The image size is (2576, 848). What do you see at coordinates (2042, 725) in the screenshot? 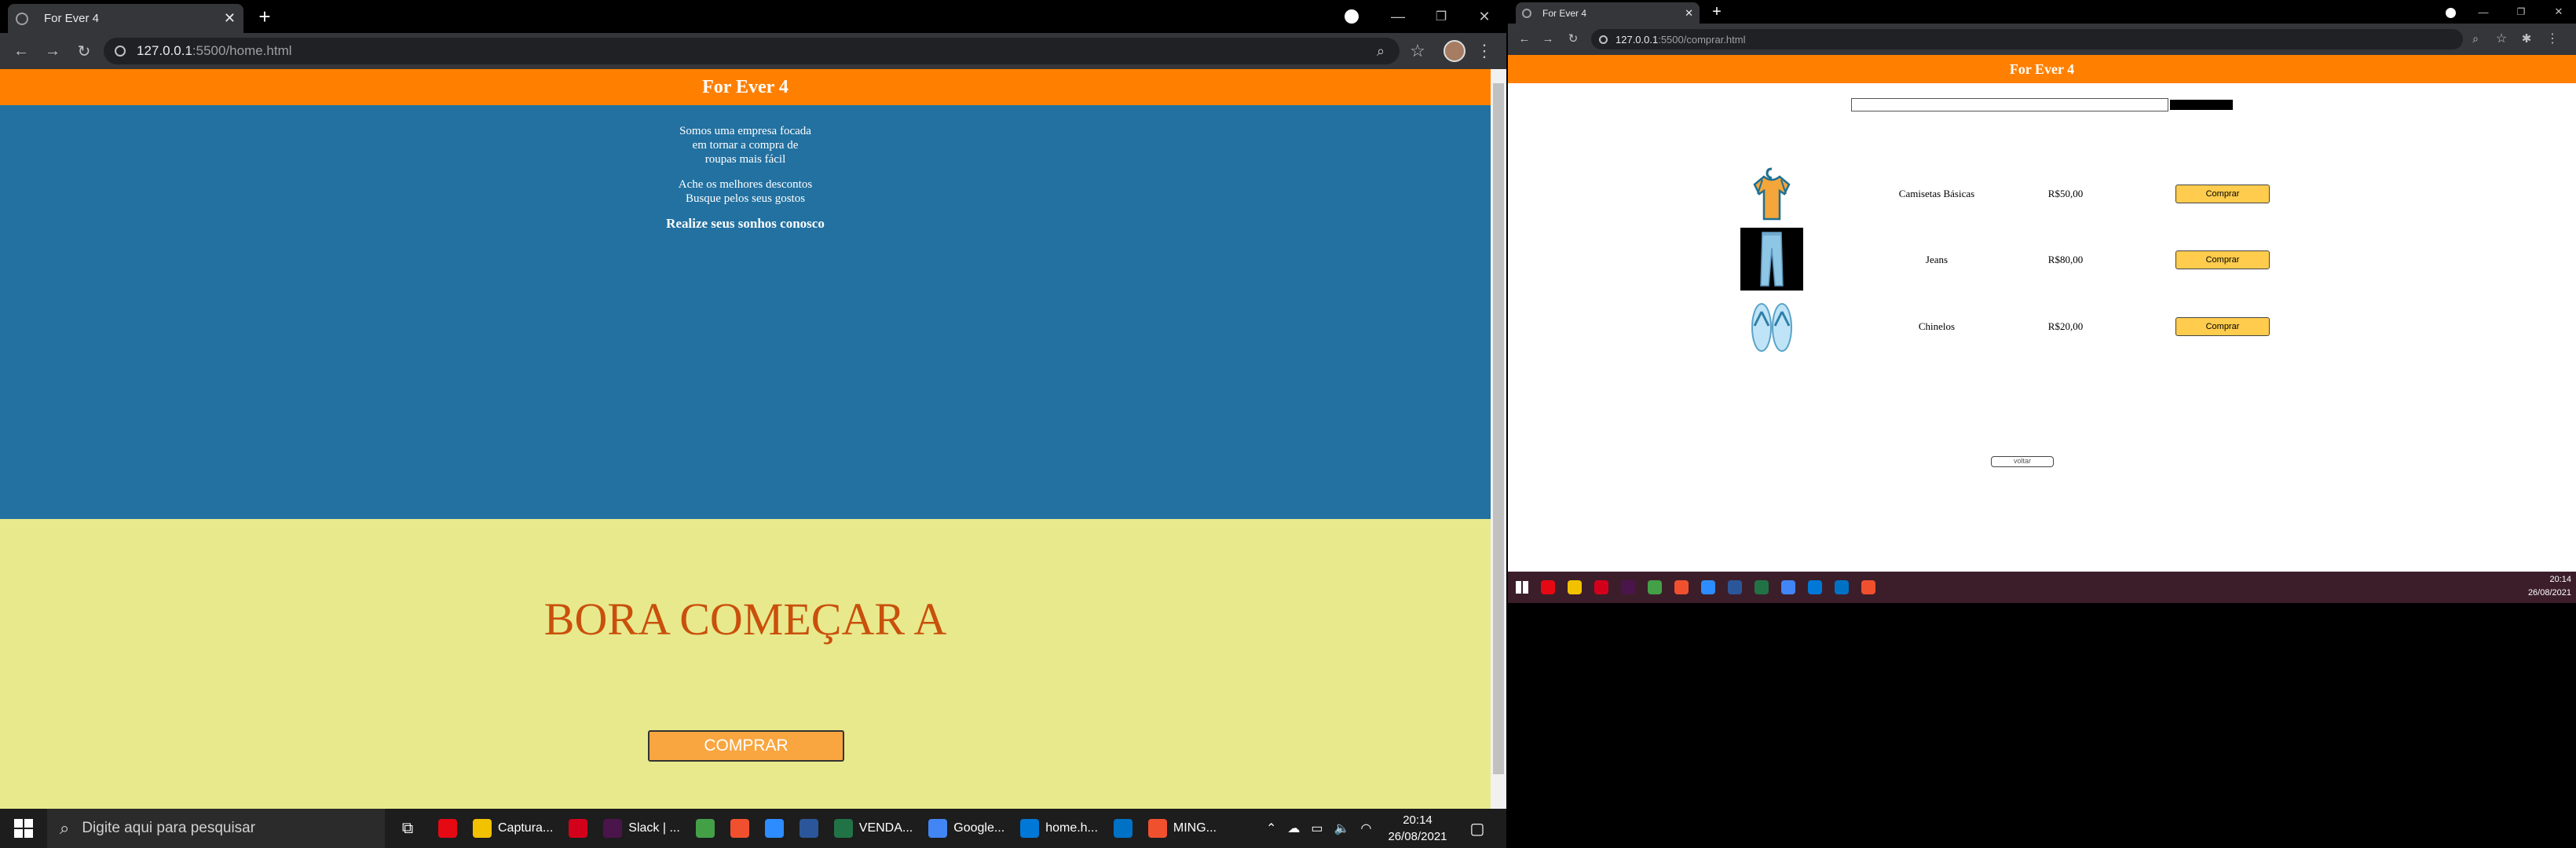
I see `black-area` at bounding box center [2042, 725].